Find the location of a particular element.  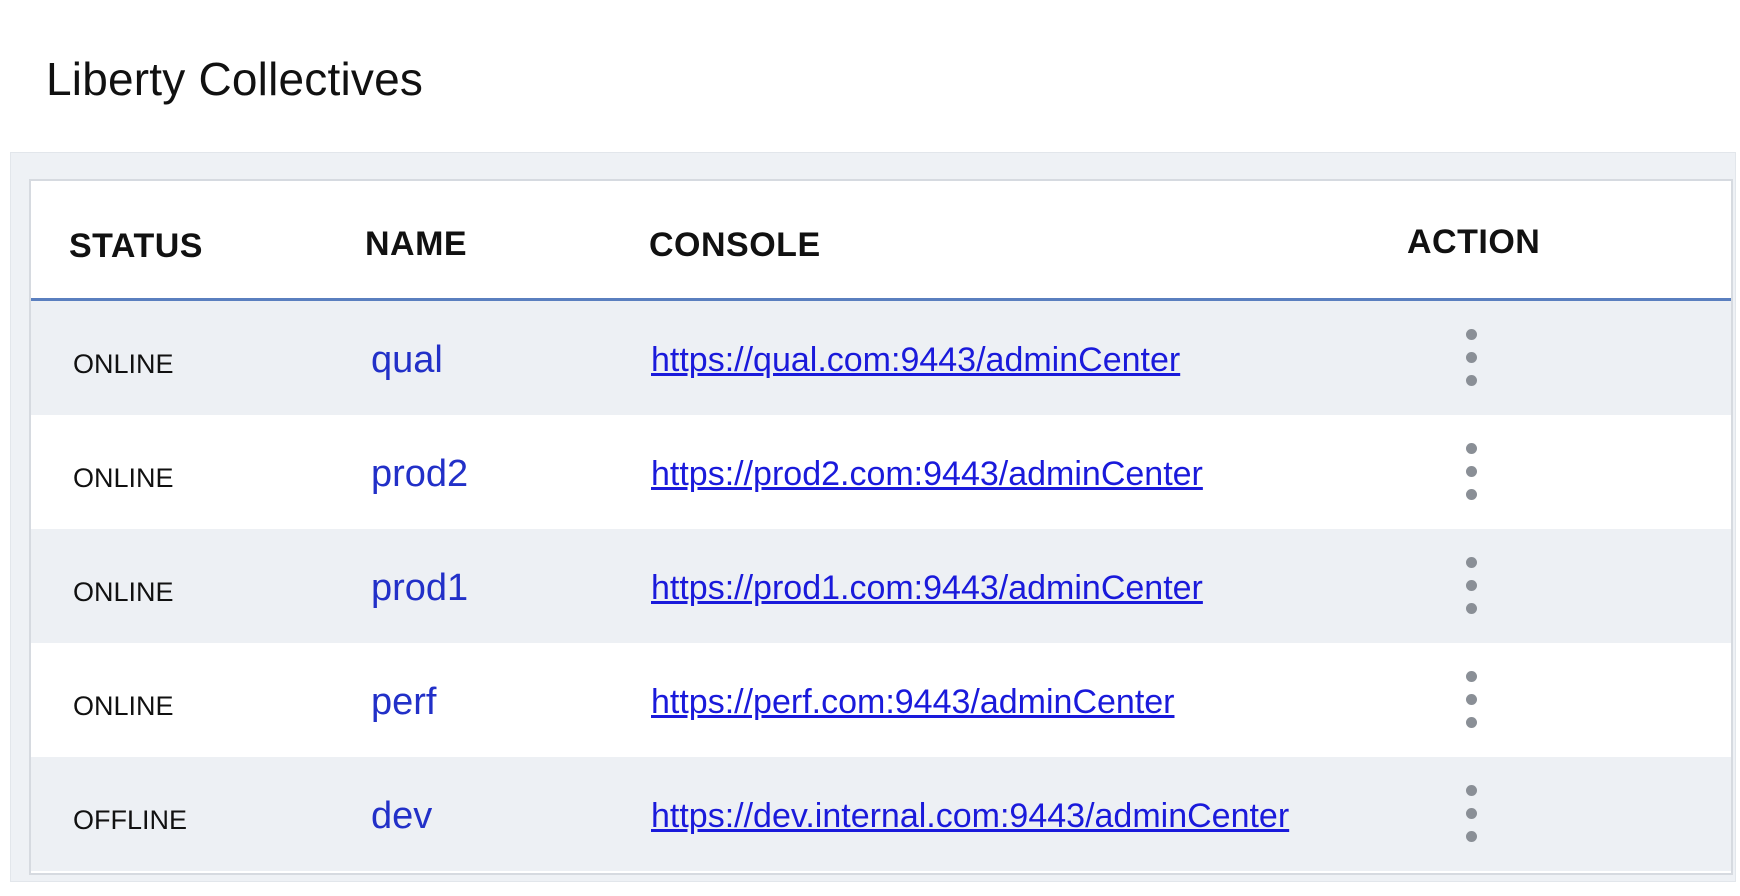

console-link: https://qual.com:9443/adminCenter is located at coordinates (915, 360).